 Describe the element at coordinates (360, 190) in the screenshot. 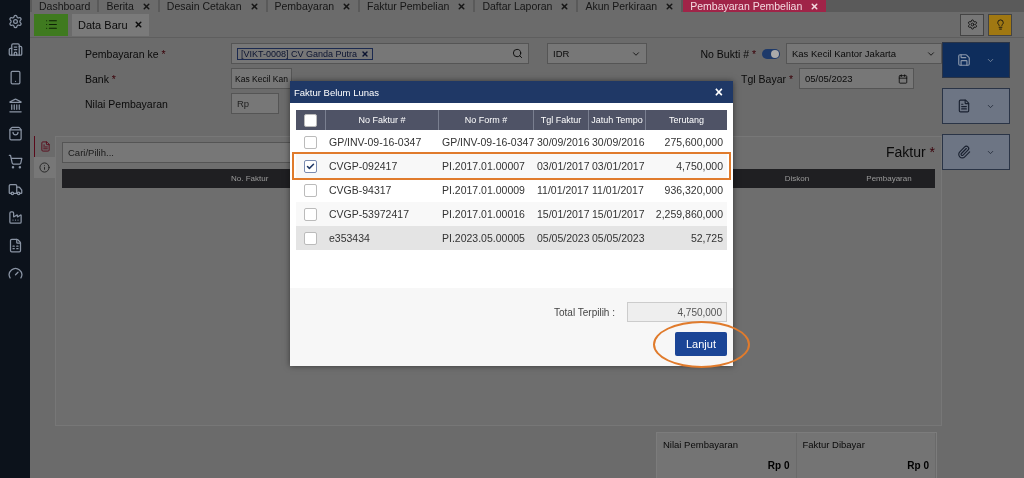

I see `table-cell-text: CVGB-94317` at that location.